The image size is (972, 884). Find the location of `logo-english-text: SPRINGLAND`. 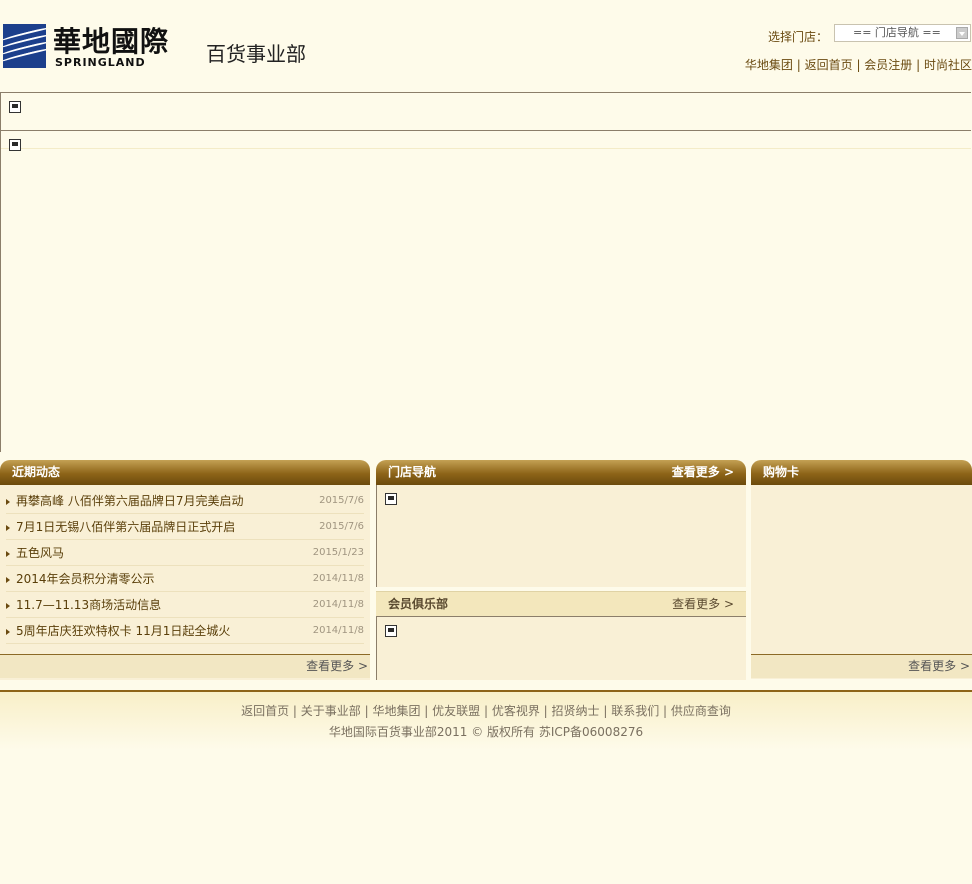

logo-english-text: SPRINGLAND is located at coordinates (100, 62).